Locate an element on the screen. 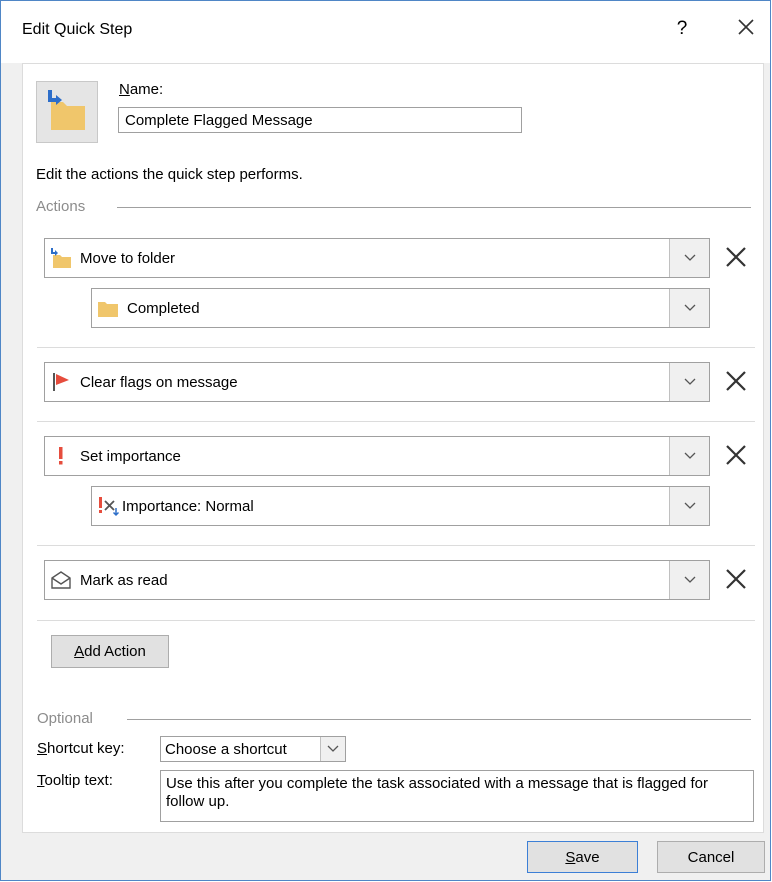 Image resolution: width=772 pixels, height=882 pixels. save-button: Save is located at coordinates (582, 857).